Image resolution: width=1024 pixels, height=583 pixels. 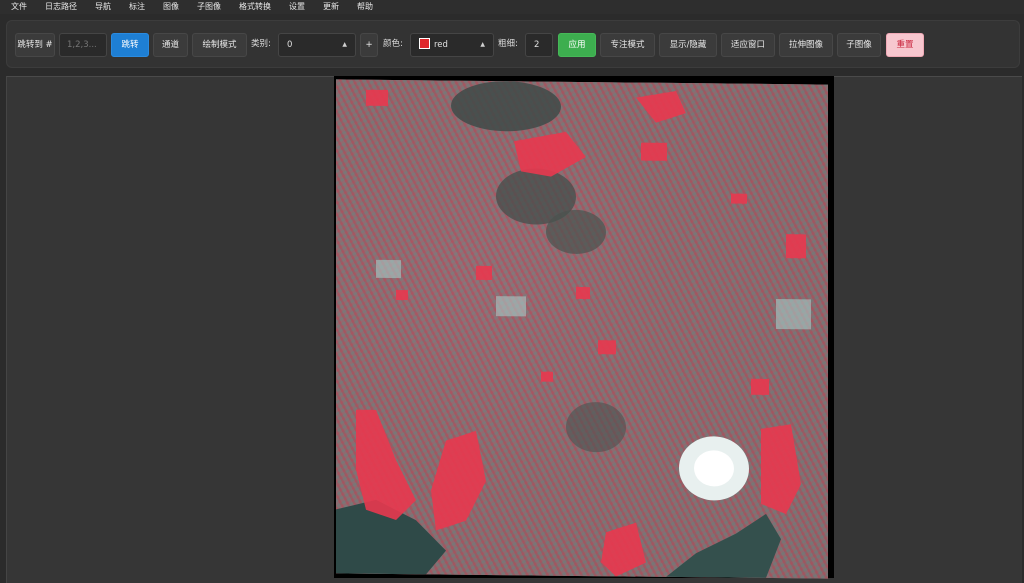 What do you see at coordinates (207, 7) in the screenshot?
I see `menu-sub-image: 子图像` at bounding box center [207, 7].